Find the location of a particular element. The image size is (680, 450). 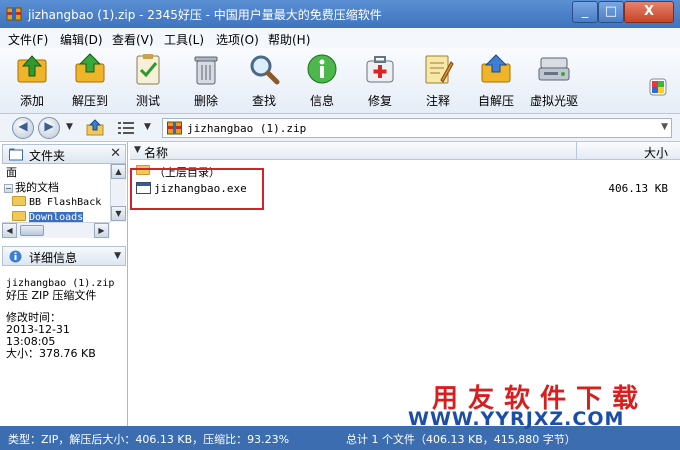

scroll-right-icon: ▶ is located at coordinates (101, 230).